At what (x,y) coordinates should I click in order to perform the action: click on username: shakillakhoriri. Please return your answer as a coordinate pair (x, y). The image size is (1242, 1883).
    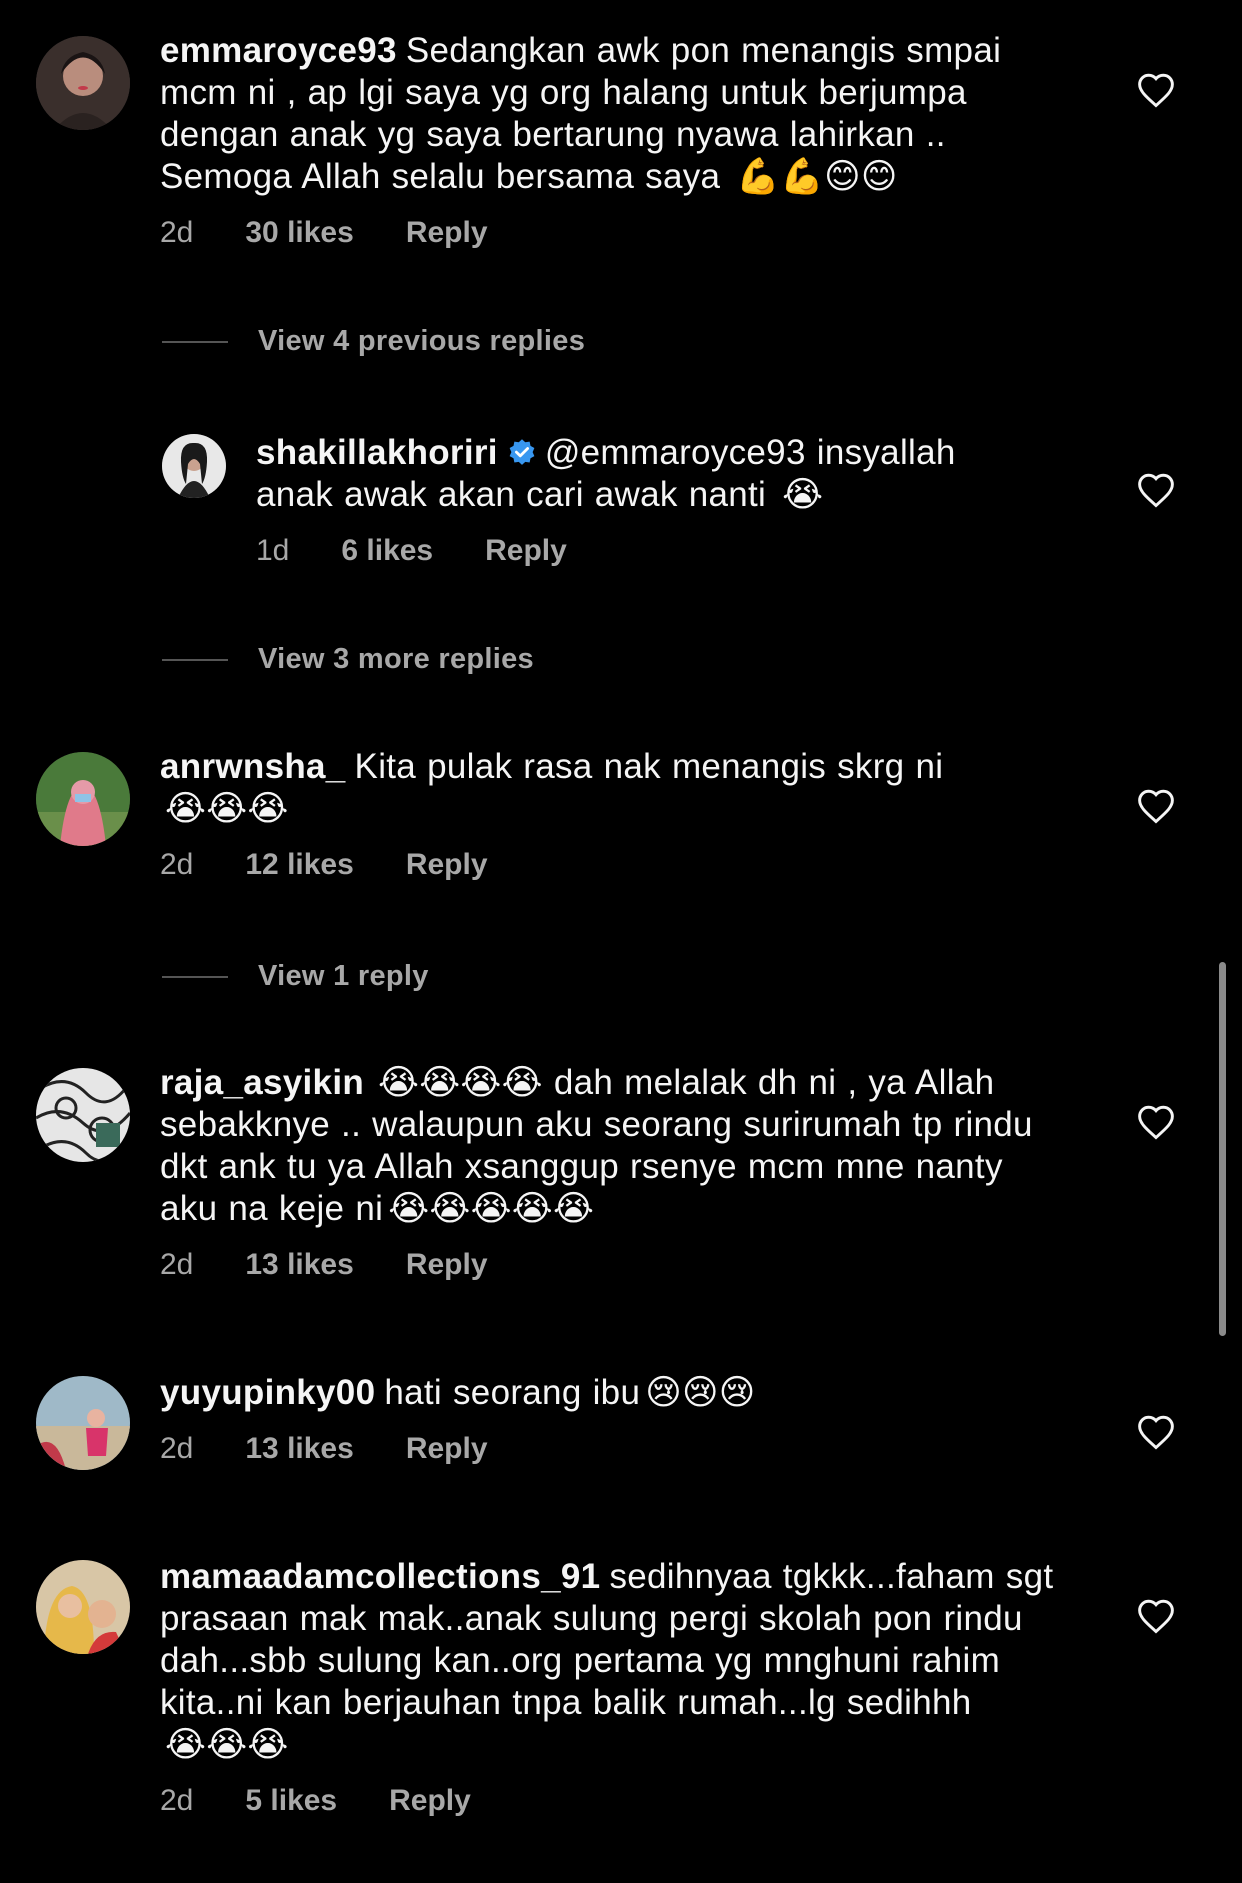
    Looking at the image, I should click on (377, 452).